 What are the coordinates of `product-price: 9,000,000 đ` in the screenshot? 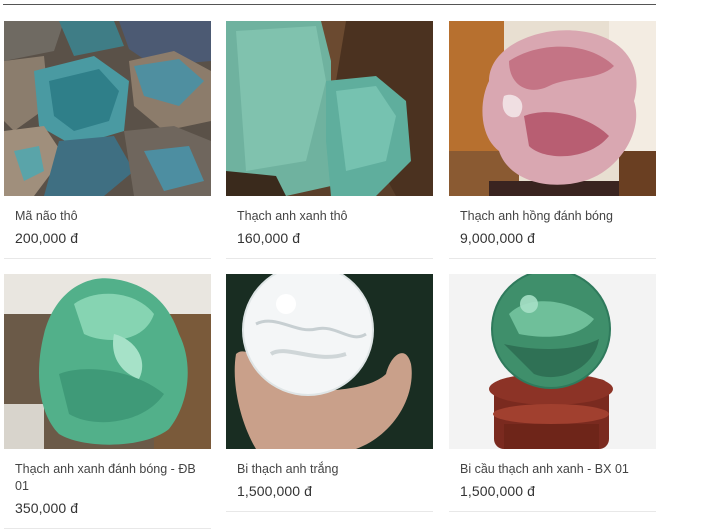 It's located at (498, 238).